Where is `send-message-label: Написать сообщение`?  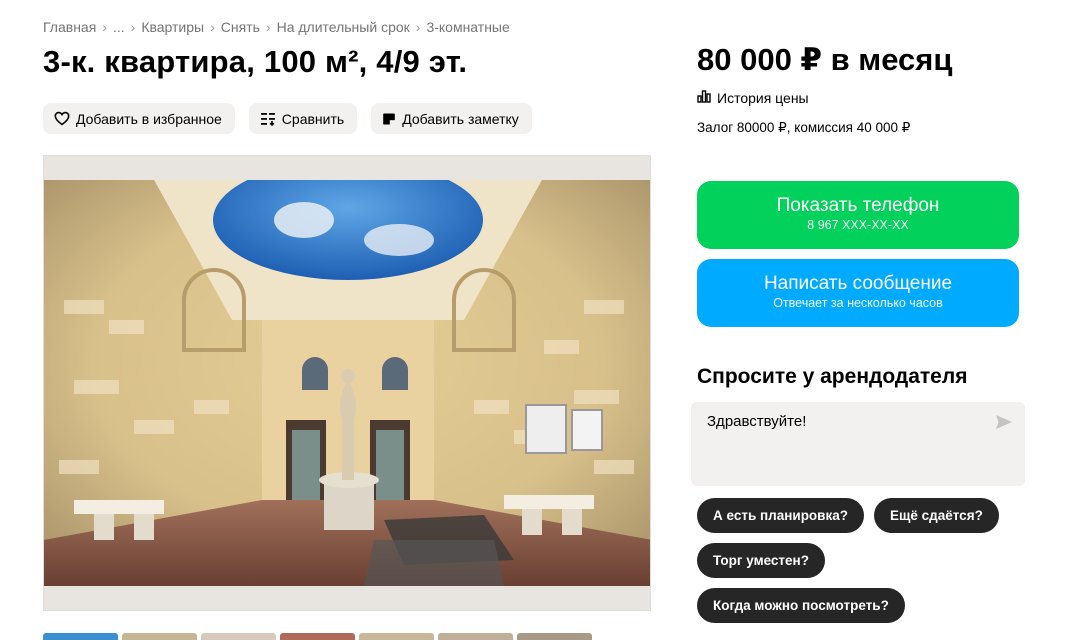
send-message-label: Написать сообщение is located at coordinates (858, 283).